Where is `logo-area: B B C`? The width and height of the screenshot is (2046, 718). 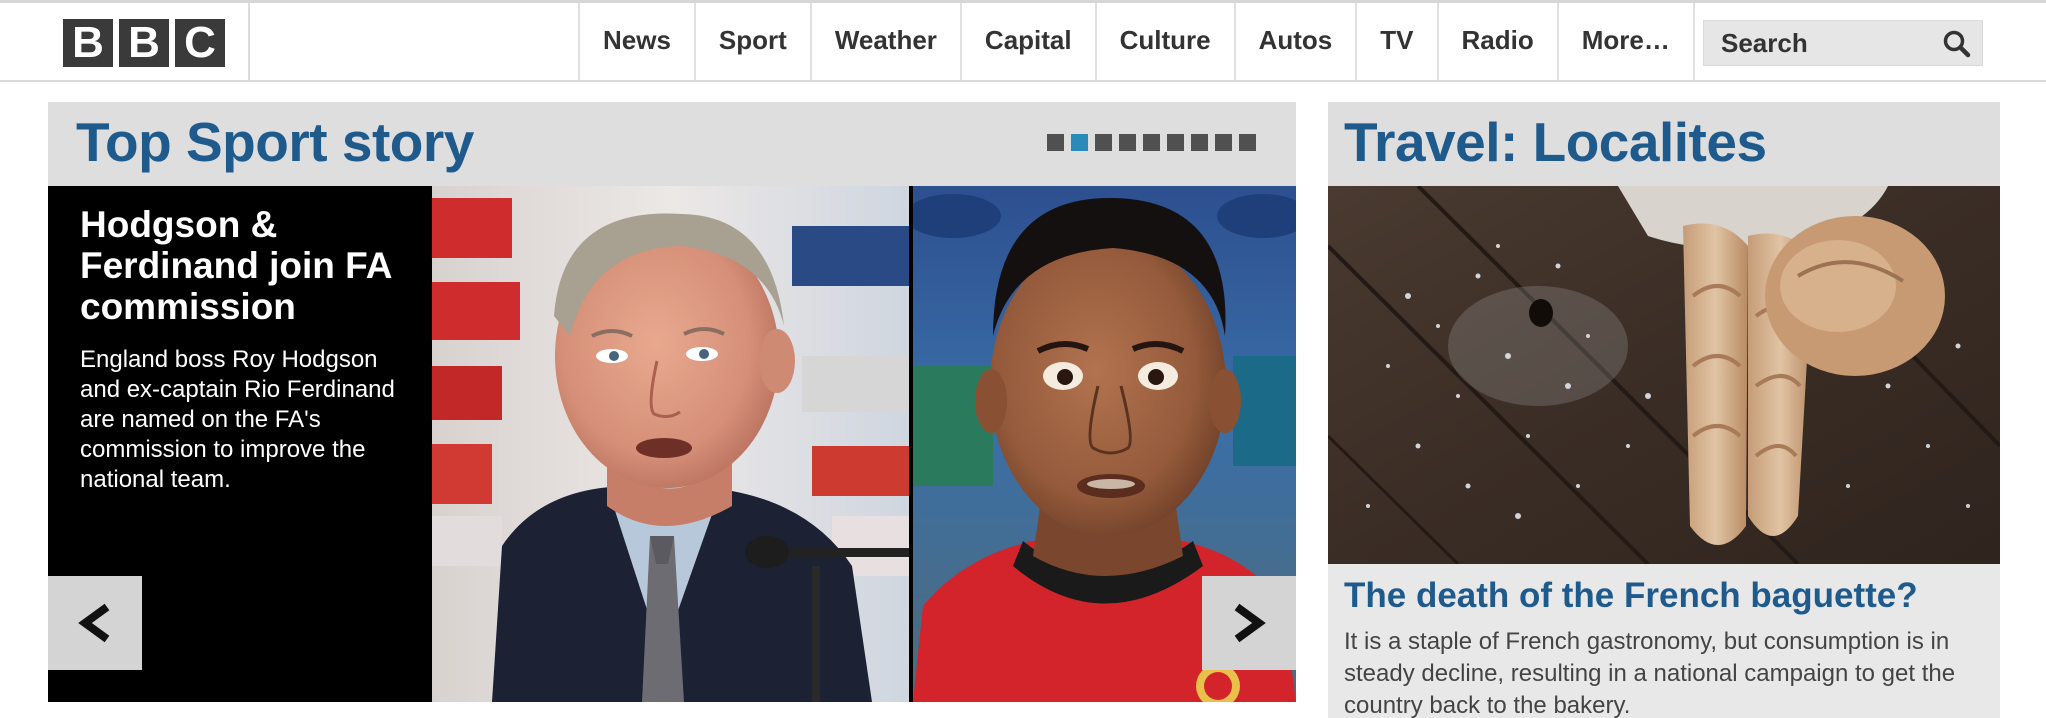 logo-area: B B C is located at coordinates (125, 41).